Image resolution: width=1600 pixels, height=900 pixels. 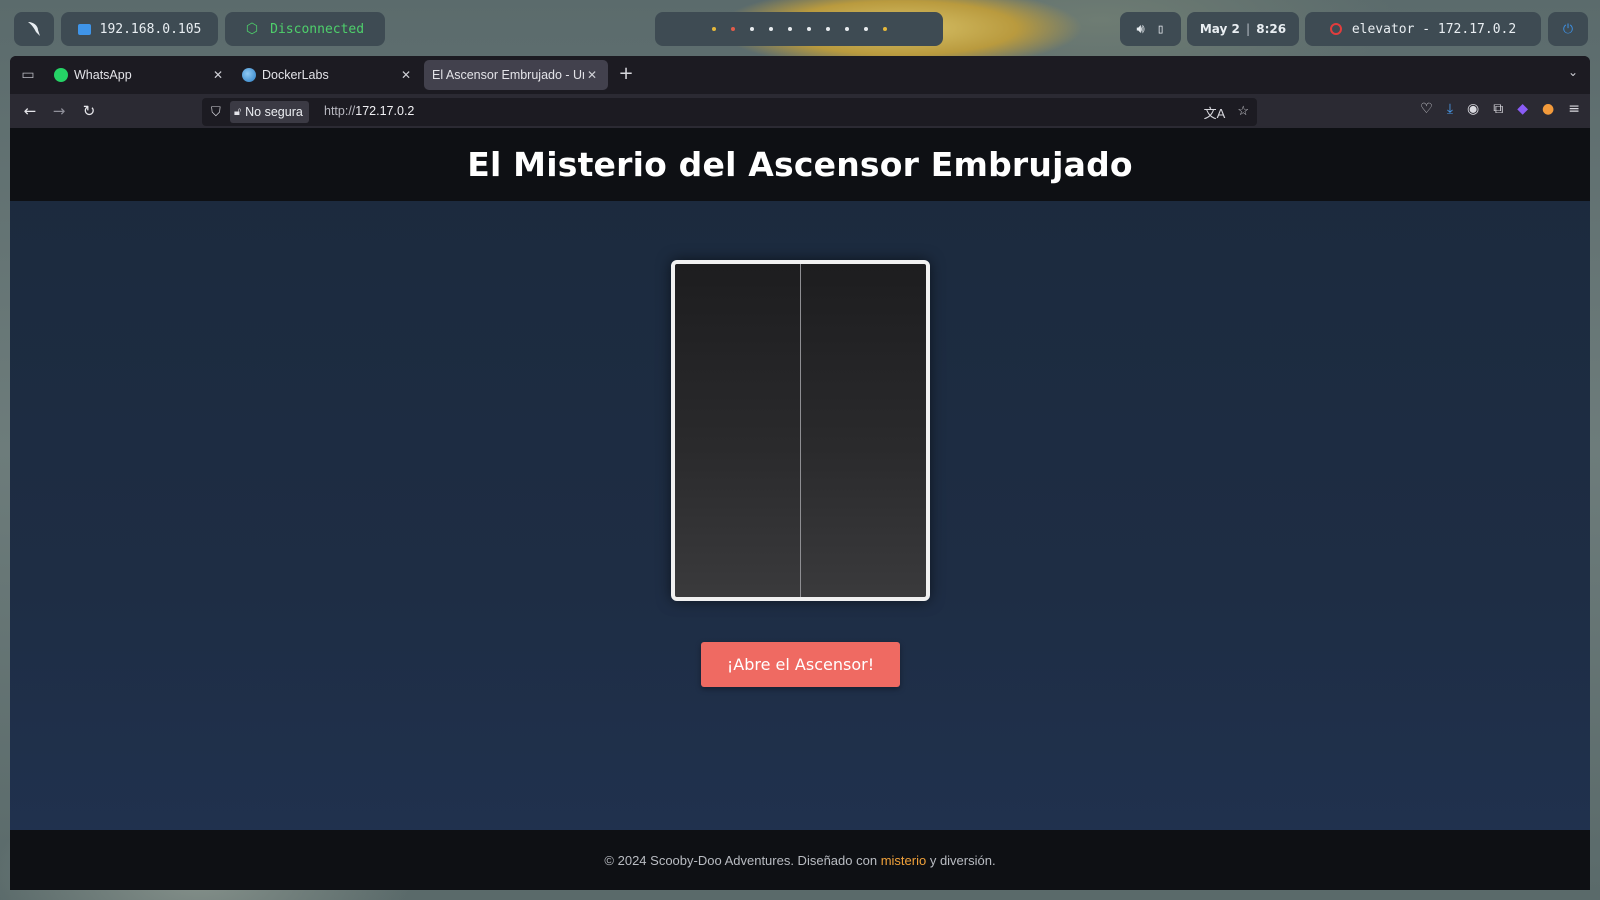 I want to click on audio-battery-widget: 🔊︎ ▯, so click(x=1150, y=29).